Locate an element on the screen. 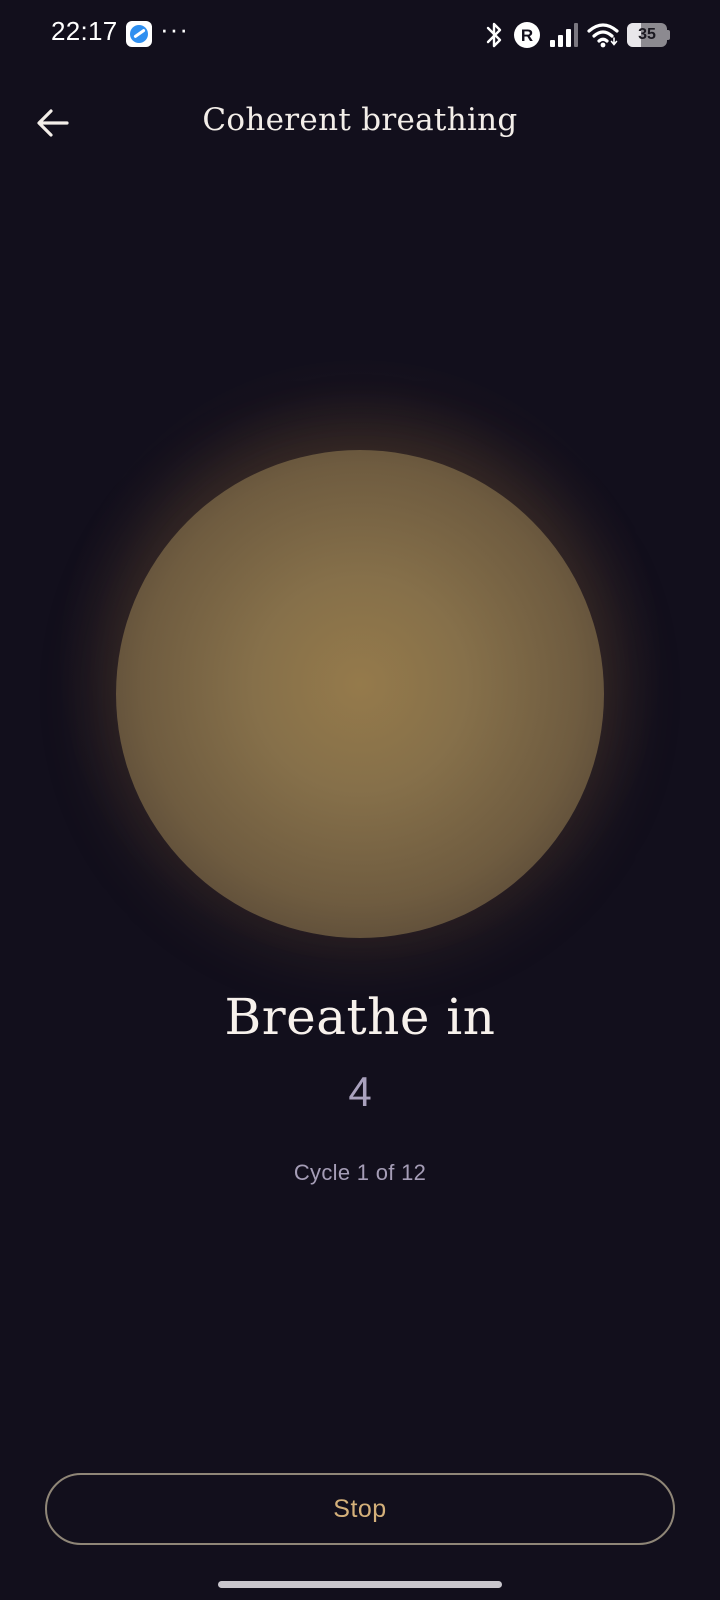 This screenshot has height=1600, width=720. roaming-icon: R is located at coordinates (527, 35).